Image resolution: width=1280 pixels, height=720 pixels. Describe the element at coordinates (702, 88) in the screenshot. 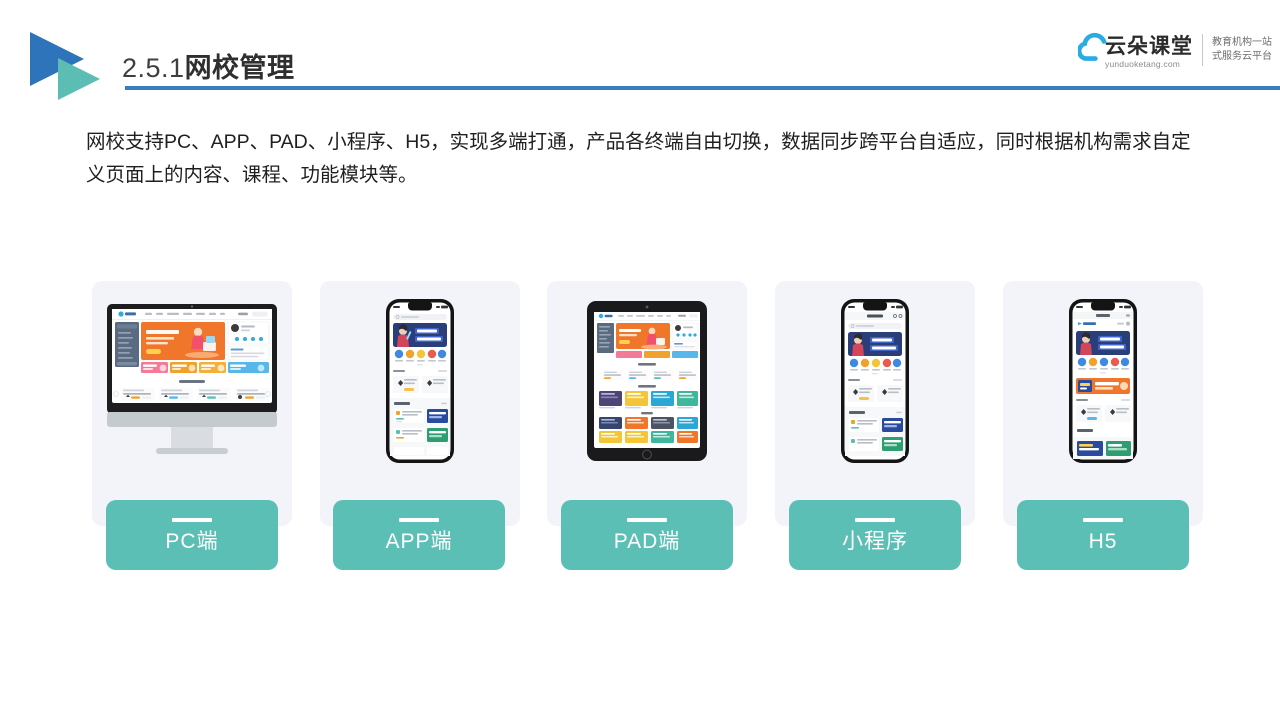

I see `title-underline` at that location.